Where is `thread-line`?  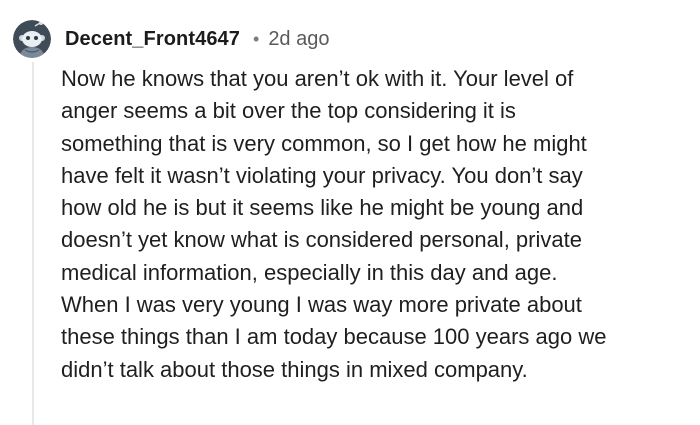
thread-line is located at coordinates (33, 243).